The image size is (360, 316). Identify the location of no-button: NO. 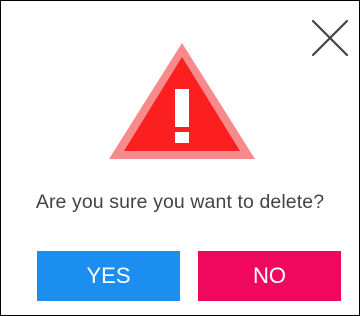
(269, 276).